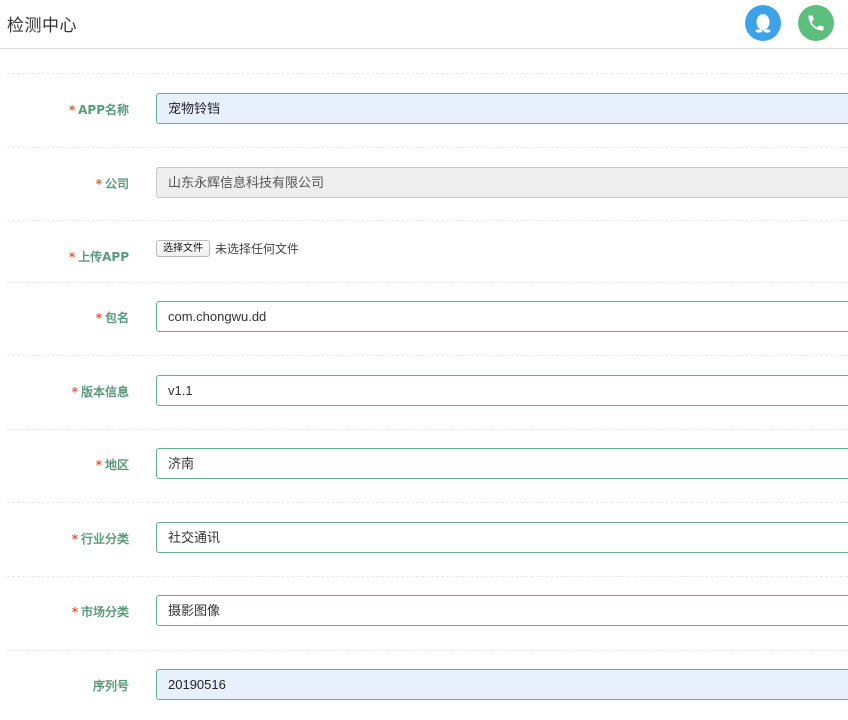  I want to click on company-label-text: 公司, so click(116, 184).